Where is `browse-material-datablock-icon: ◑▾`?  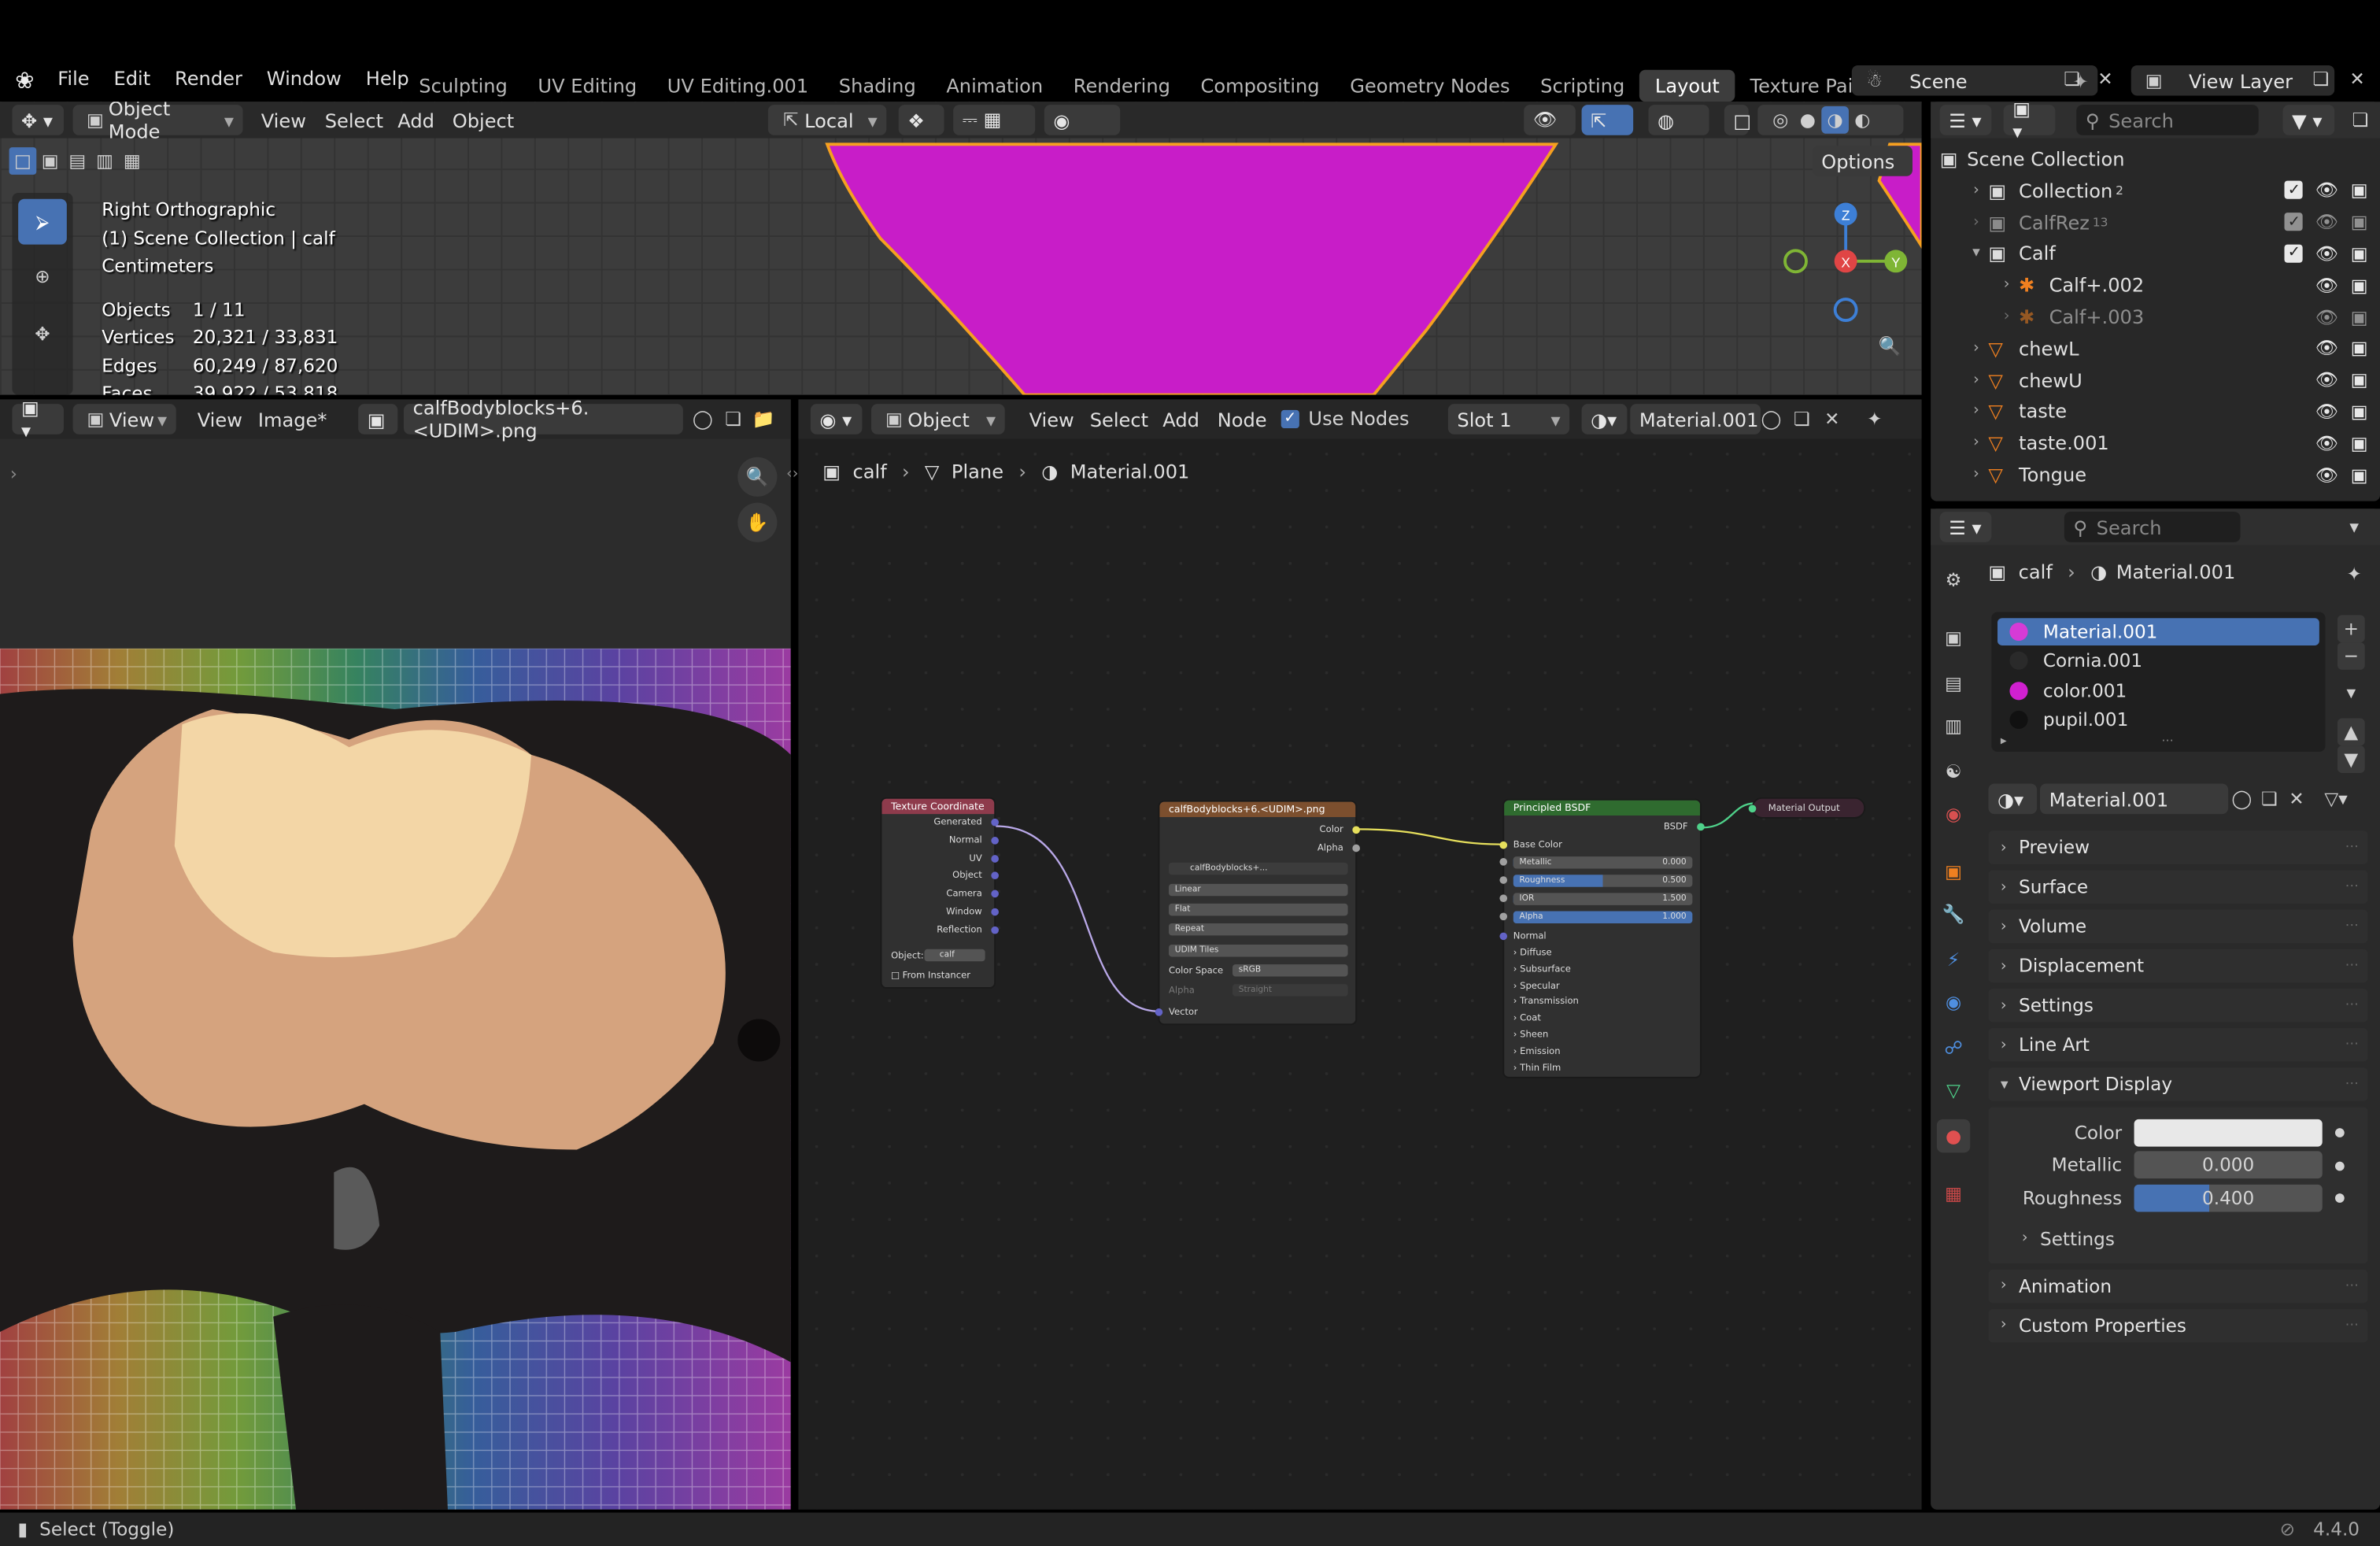 browse-material-datablock-icon: ◑▾ is located at coordinates (2013, 799).